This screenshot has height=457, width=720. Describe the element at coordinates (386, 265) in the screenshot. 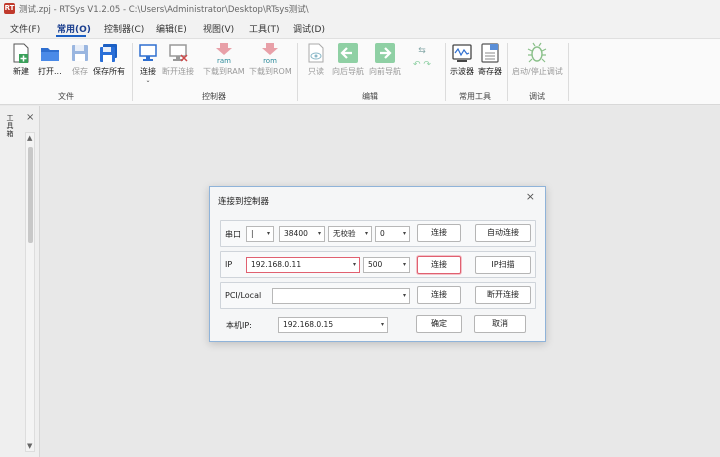

I see `ip-port-select: 500 ▾` at that location.